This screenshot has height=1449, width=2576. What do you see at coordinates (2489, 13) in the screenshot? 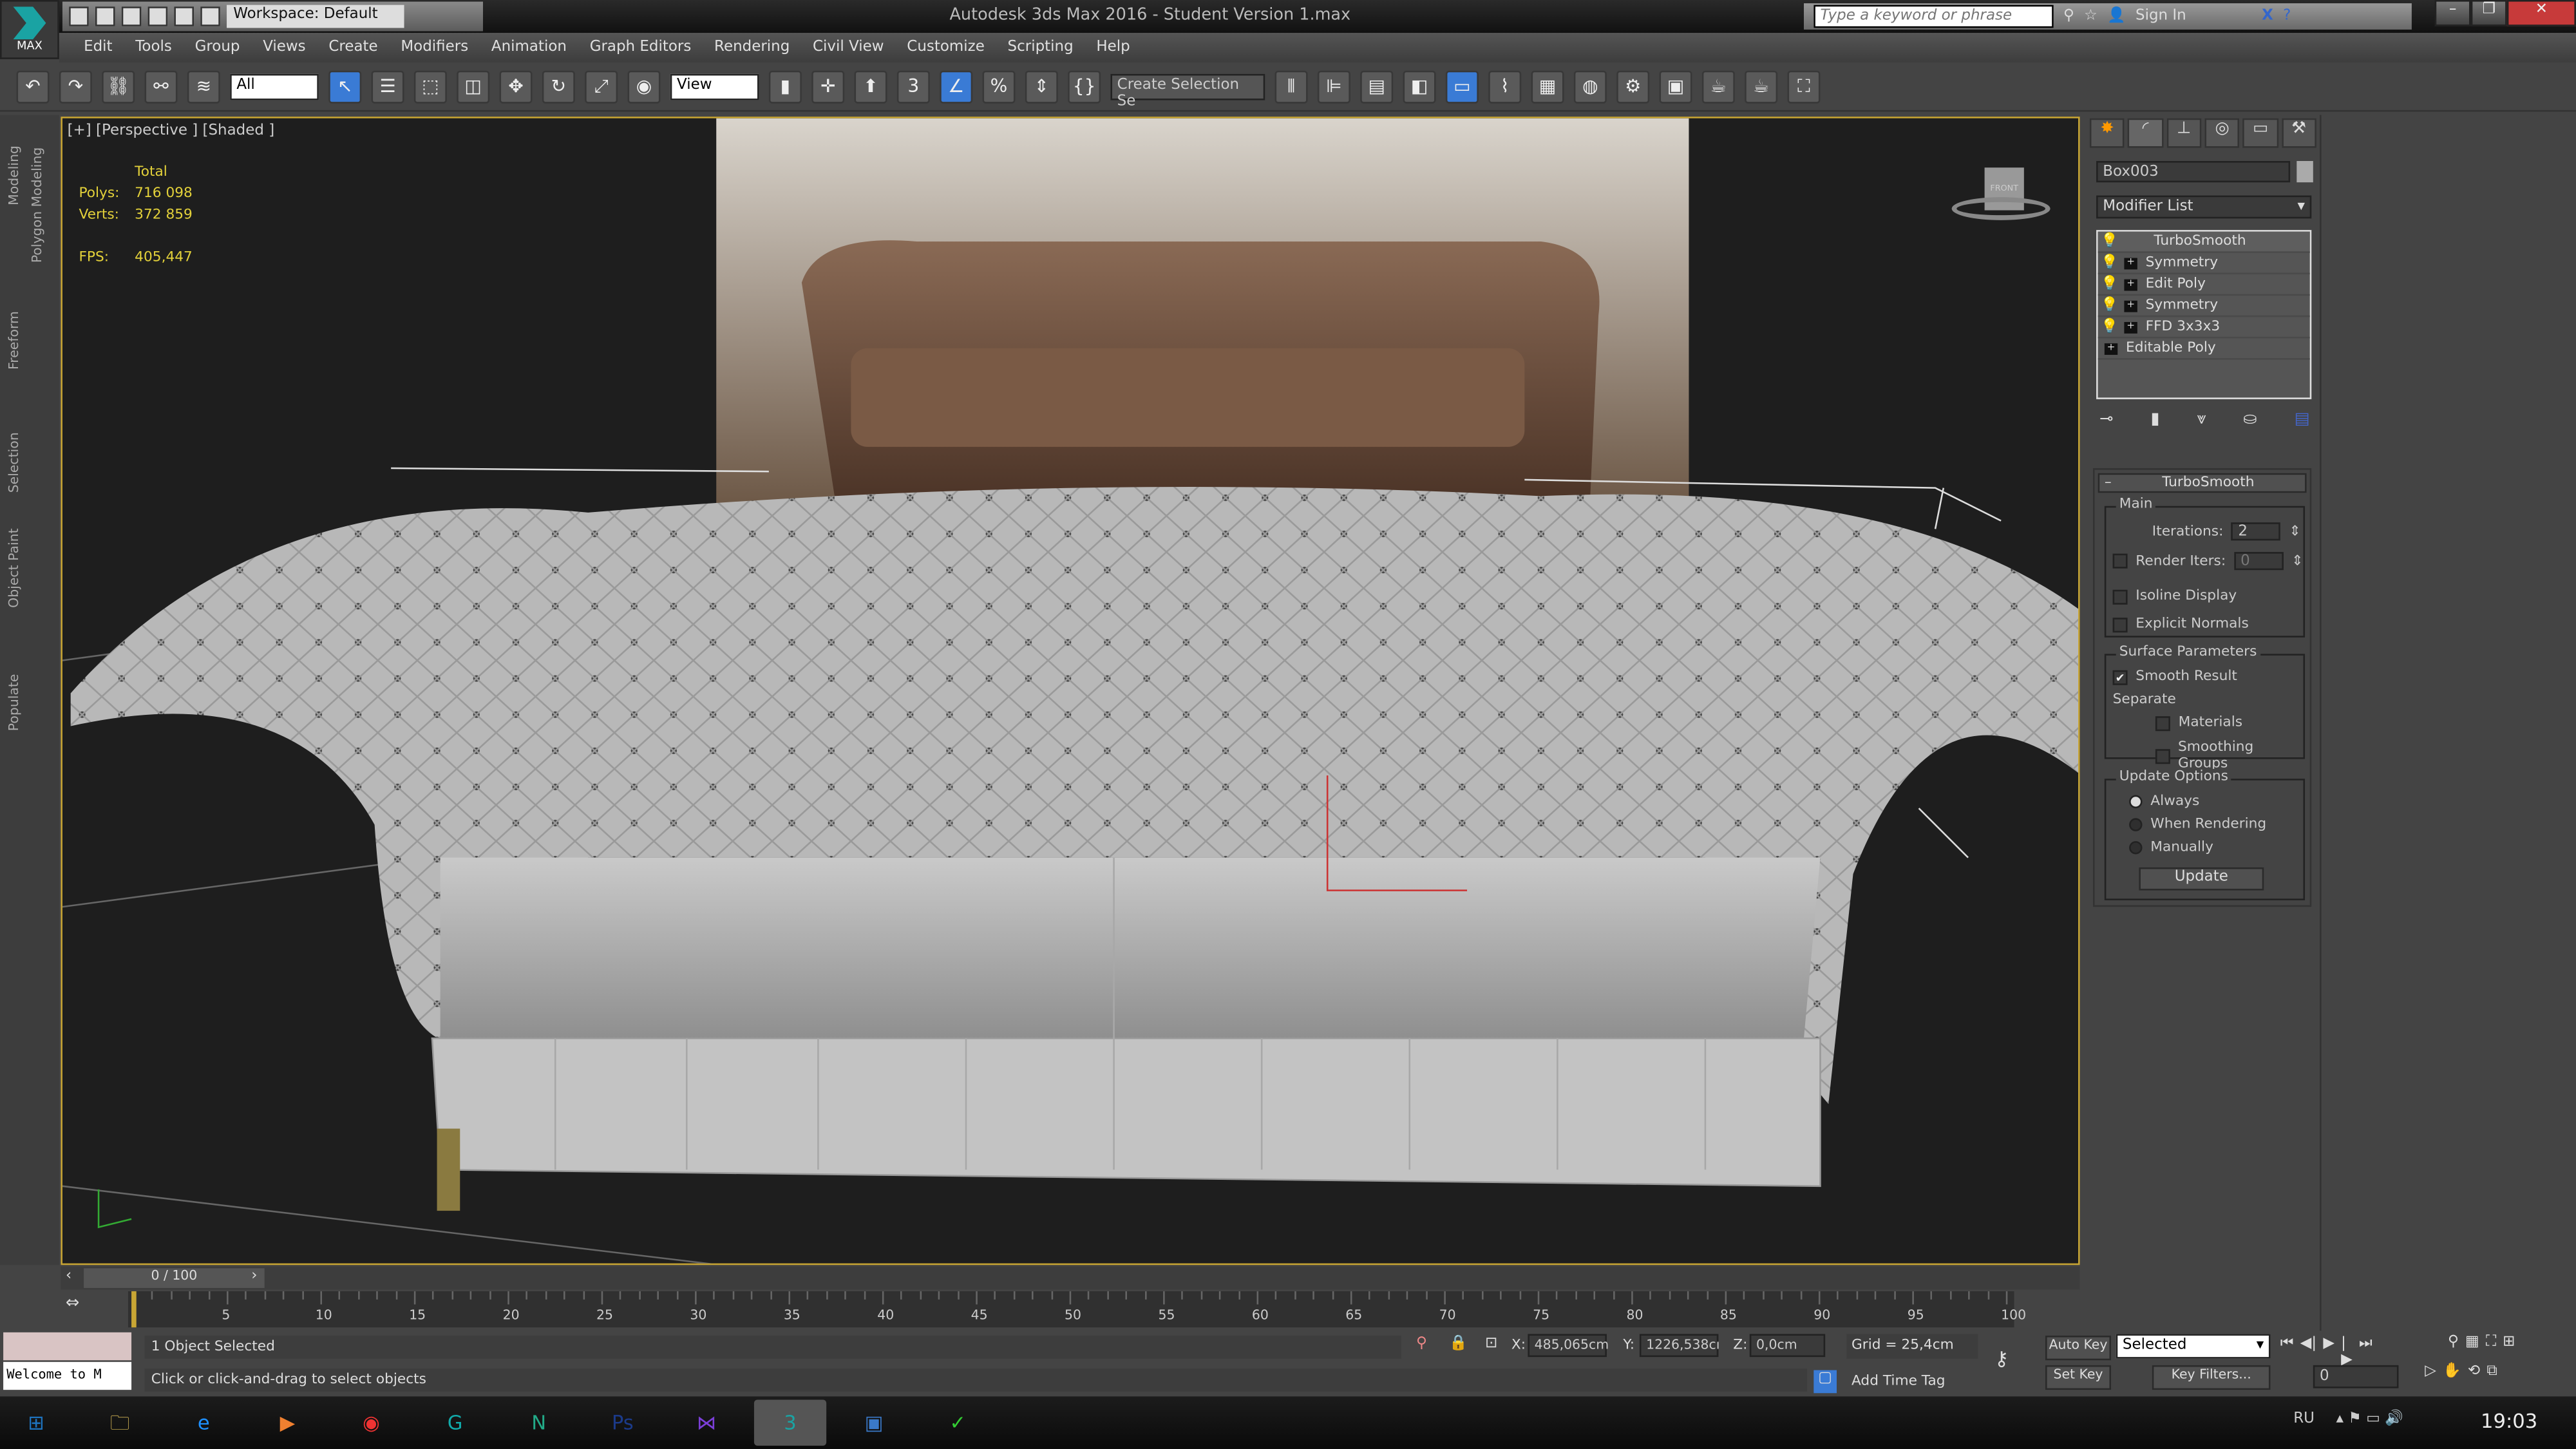
I see `maximize-button: ❐` at bounding box center [2489, 13].